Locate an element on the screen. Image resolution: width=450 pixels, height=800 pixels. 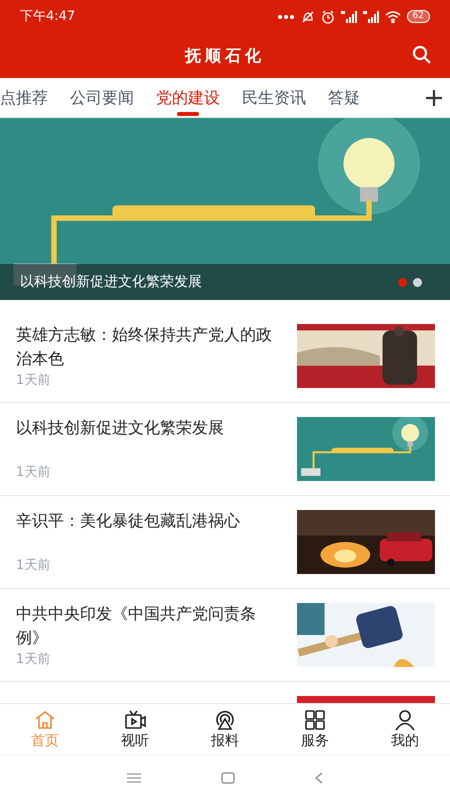
video-camera-icon is located at coordinates (135, 720).